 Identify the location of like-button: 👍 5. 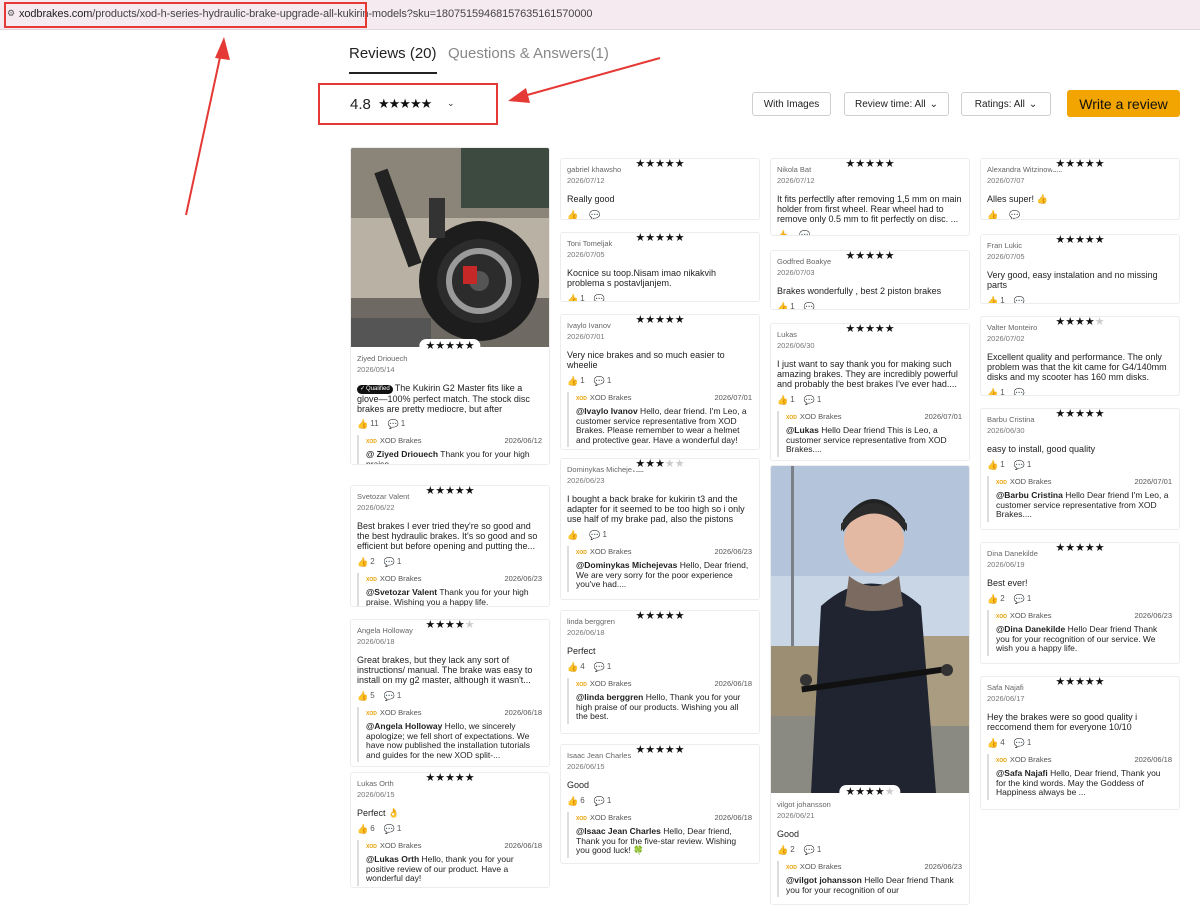
(366, 696).